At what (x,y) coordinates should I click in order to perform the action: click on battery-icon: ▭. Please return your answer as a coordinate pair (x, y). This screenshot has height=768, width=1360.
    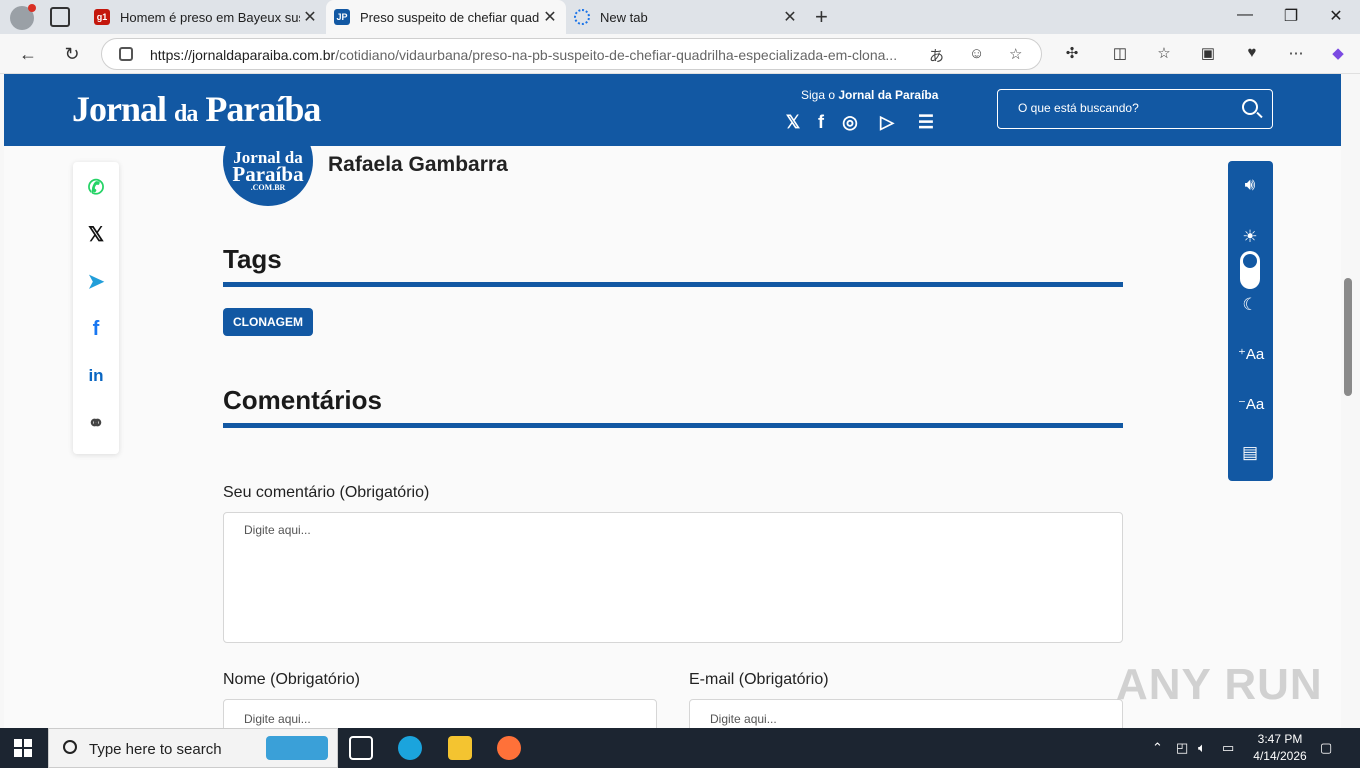
    Looking at the image, I should click on (1228, 748).